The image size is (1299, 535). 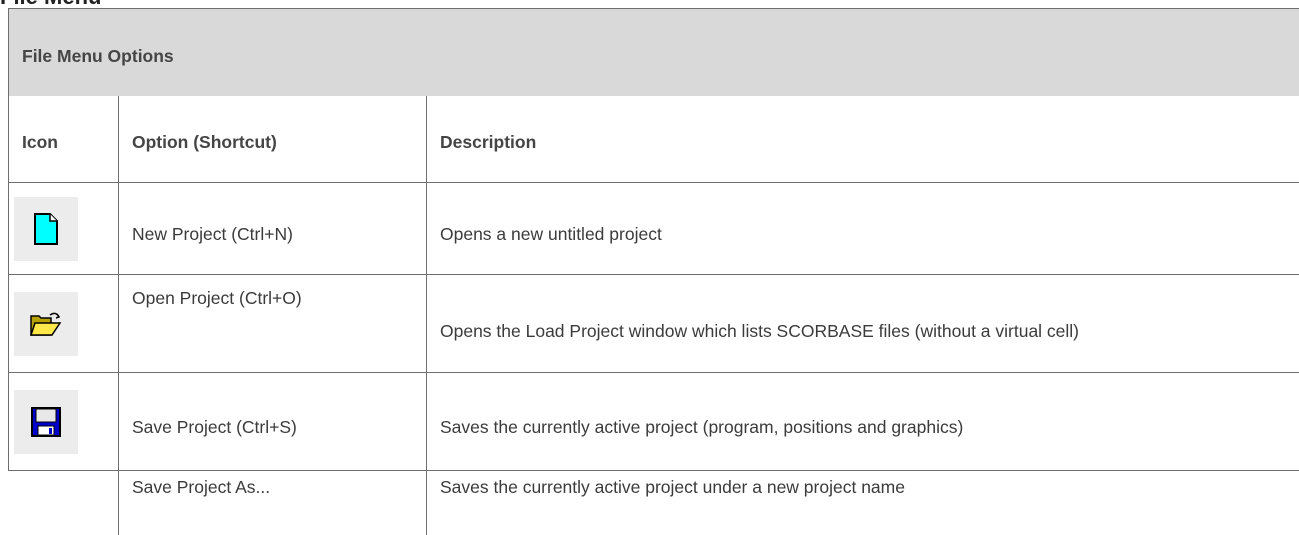 What do you see at coordinates (273, 139) in the screenshot?
I see `header-option: Option (Shortcut)` at bounding box center [273, 139].